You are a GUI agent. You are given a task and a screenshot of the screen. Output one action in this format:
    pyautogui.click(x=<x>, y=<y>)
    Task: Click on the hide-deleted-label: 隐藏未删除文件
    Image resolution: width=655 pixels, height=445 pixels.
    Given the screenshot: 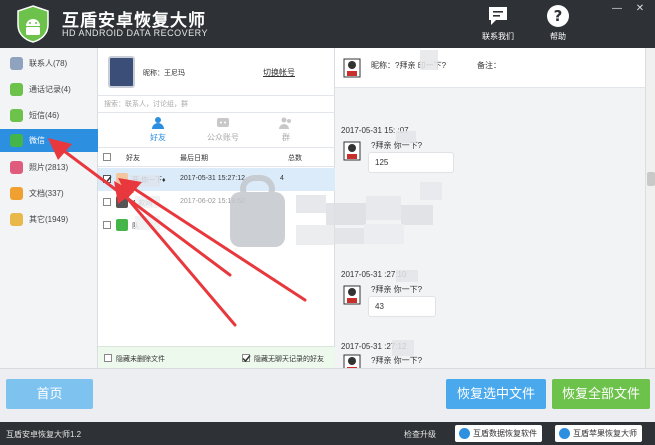 What is the action you would take?
    pyautogui.click(x=140, y=359)
    